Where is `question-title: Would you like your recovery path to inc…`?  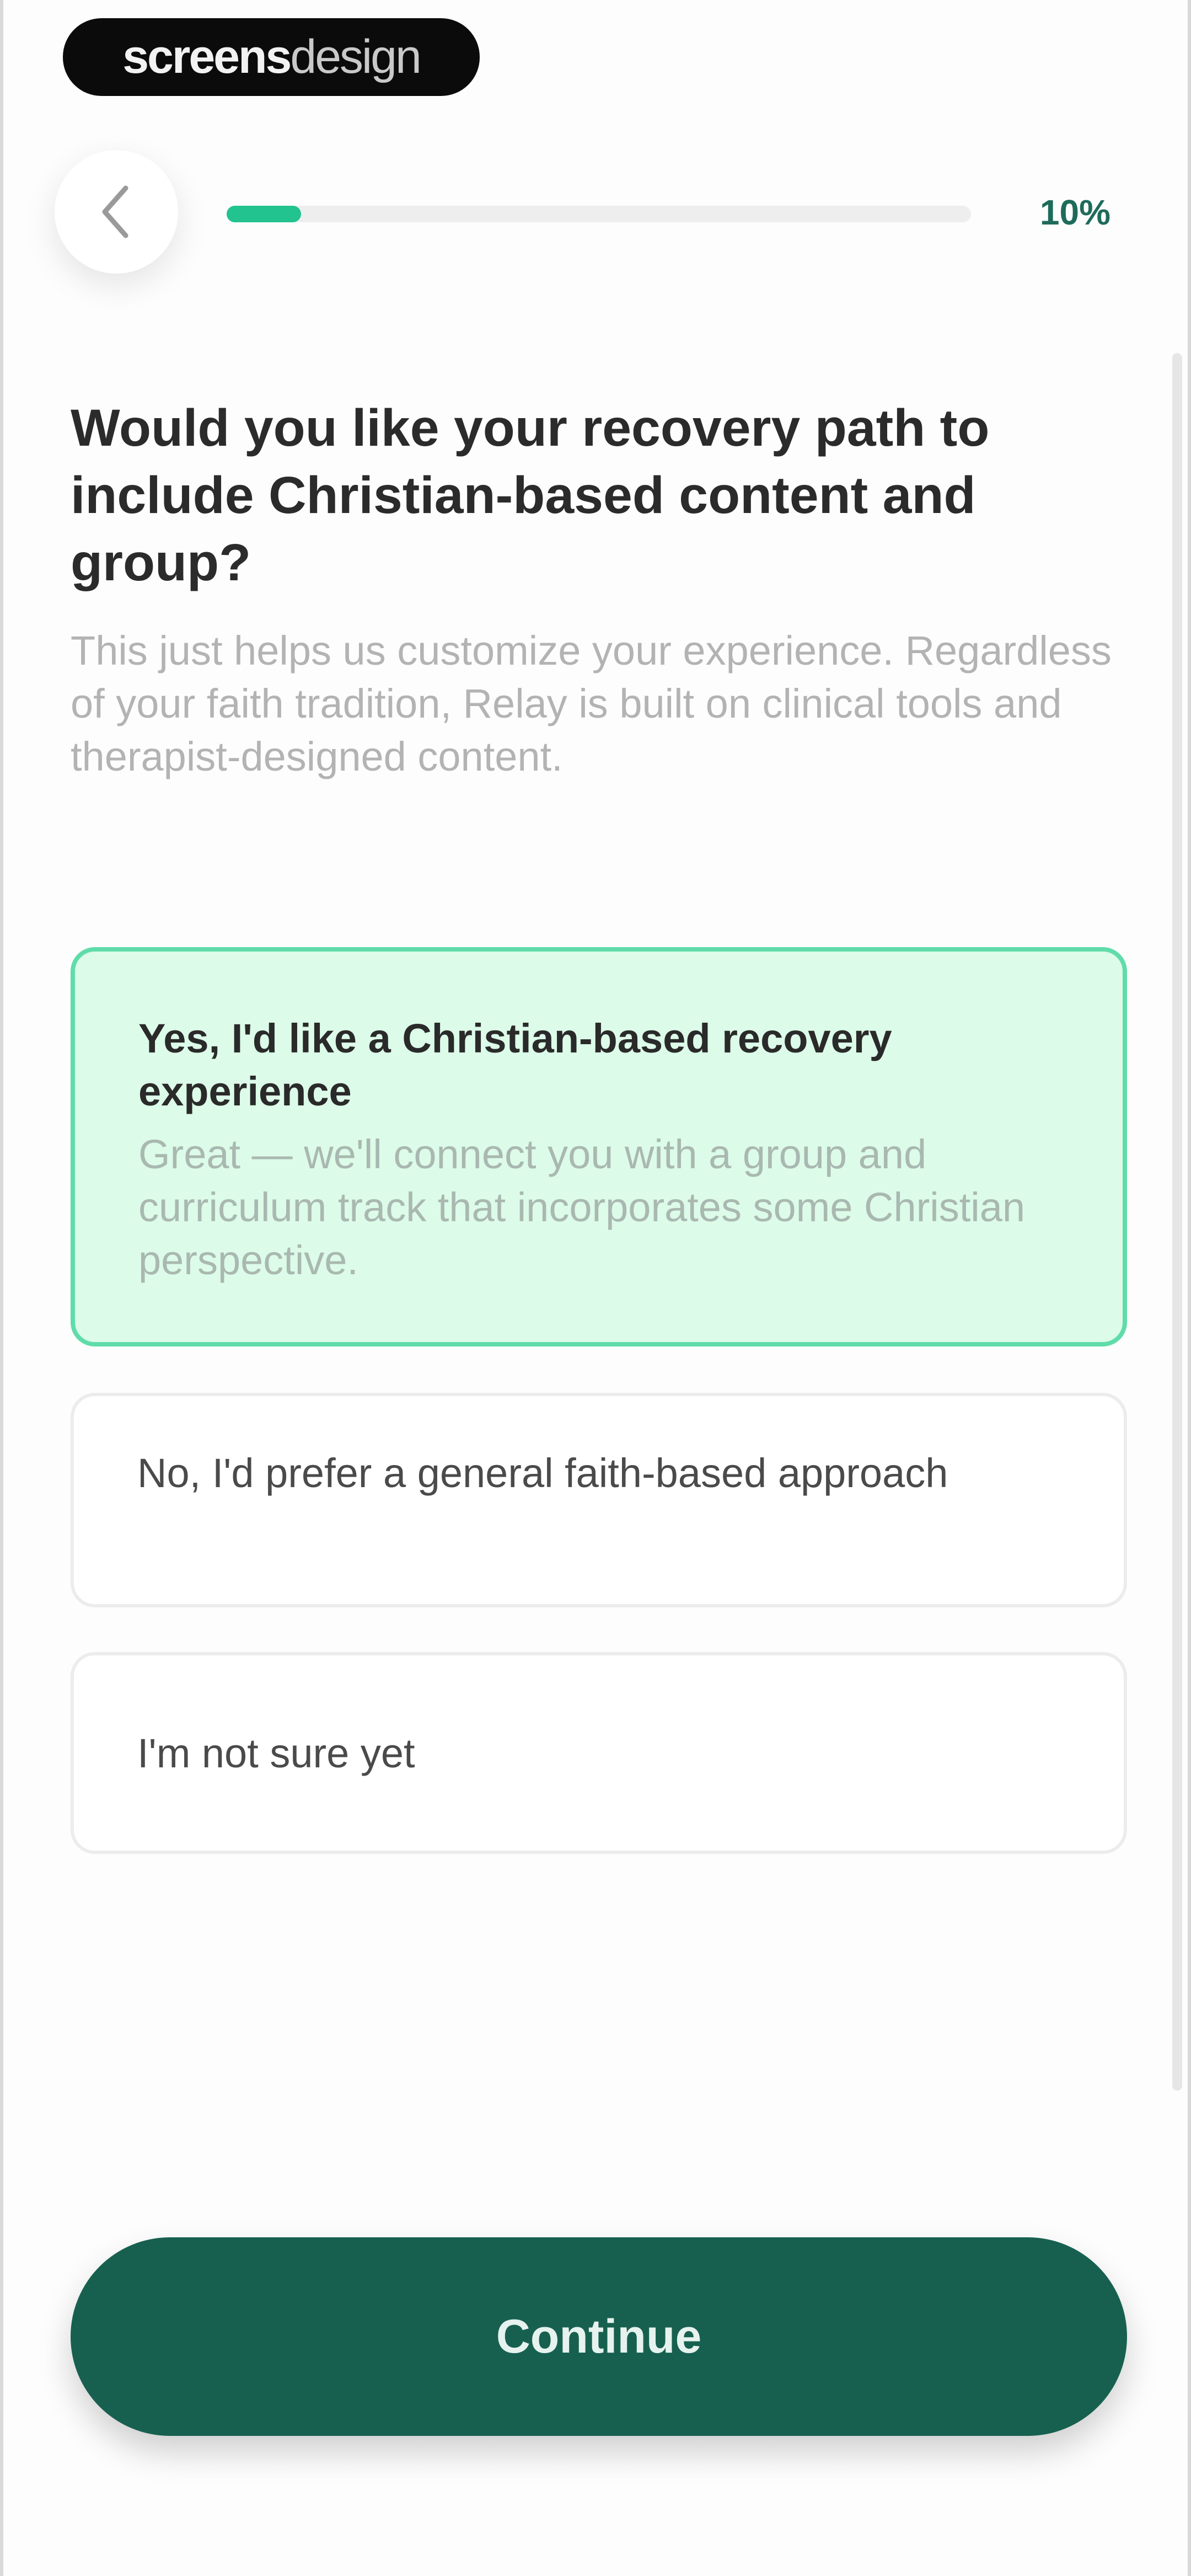 question-title: Would you like your recovery path to inc… is located at coordinates (530, 495).